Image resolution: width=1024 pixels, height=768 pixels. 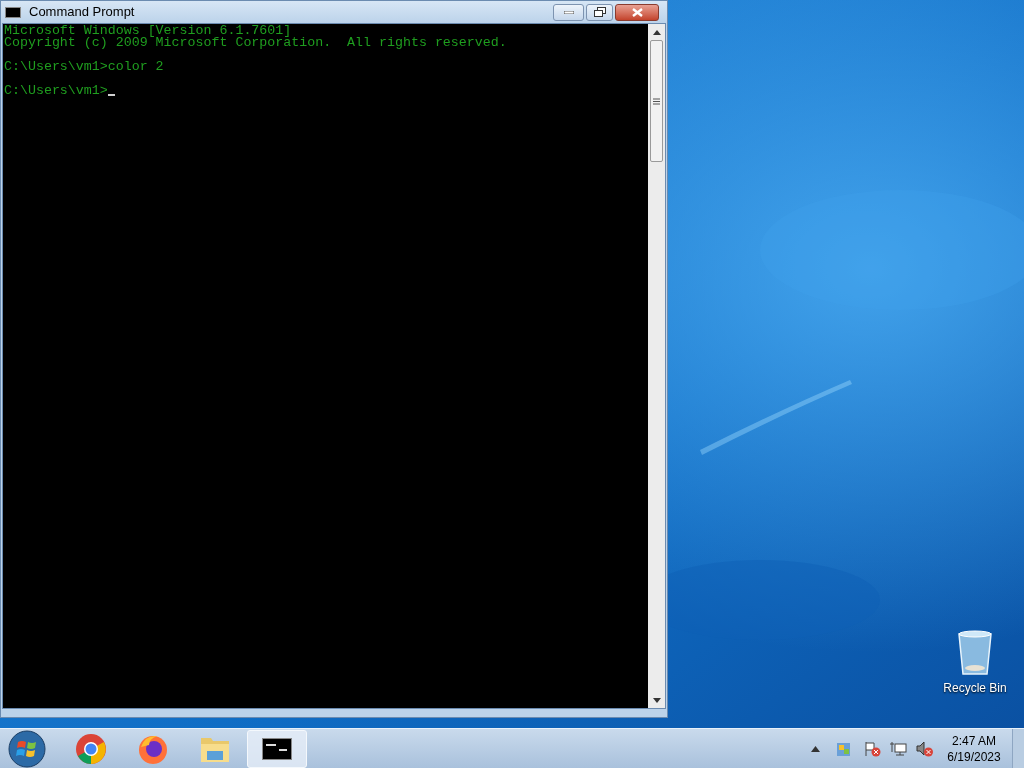 I want to click on desktop-icon-label: Recycle Bin, so click(x=975, y=688).